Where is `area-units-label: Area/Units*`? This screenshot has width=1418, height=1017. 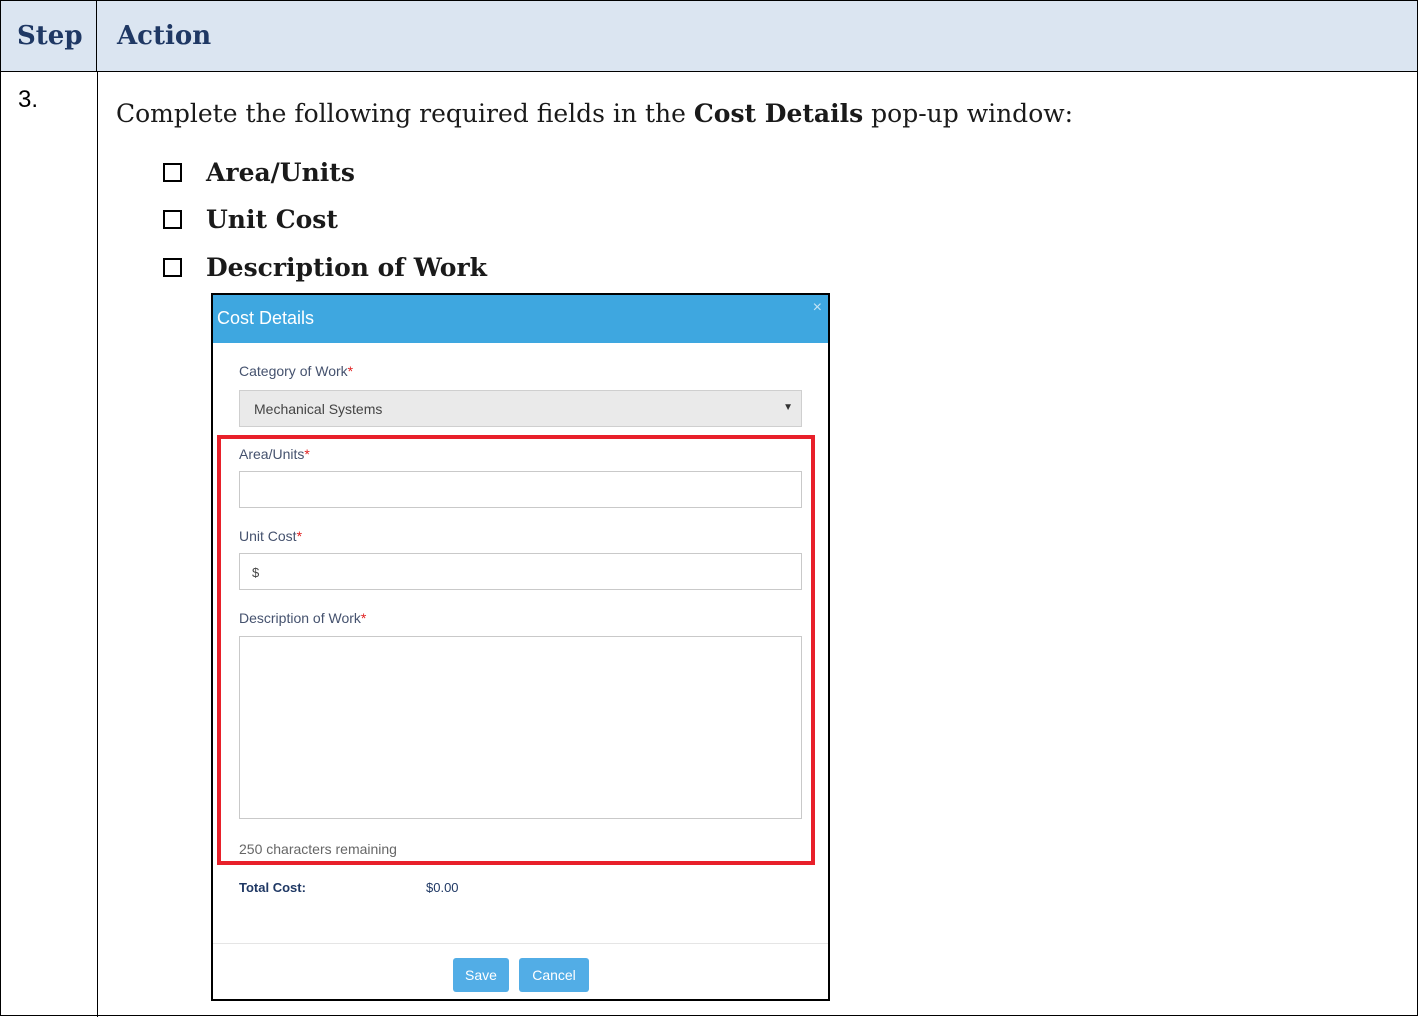 area-units-label: Area/Units* is located at coordinates (274, 454).